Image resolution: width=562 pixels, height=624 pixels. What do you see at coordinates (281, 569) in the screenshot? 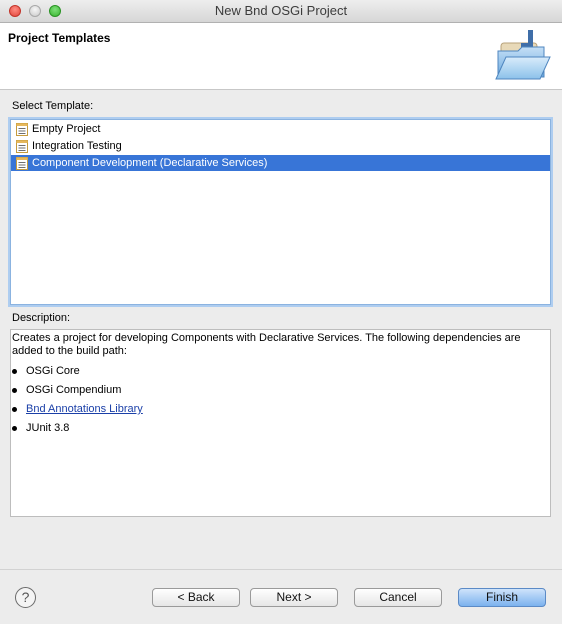
I see `footer-divider` at bounding box center [281, 569].